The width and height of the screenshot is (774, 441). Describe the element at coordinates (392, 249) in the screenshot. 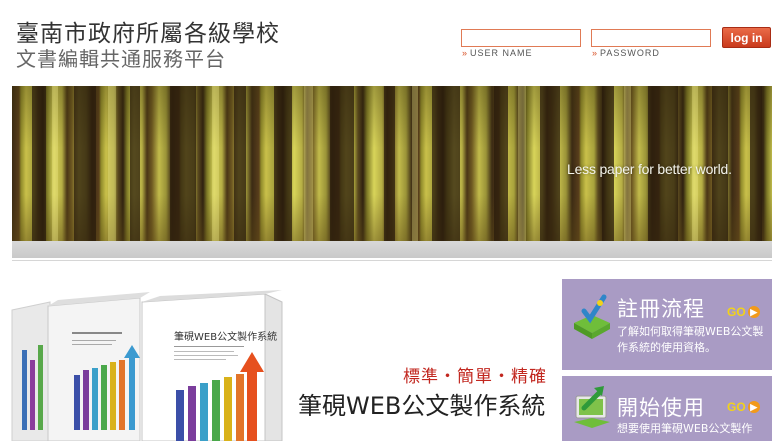

I see `banner-footer-bar` at that location.